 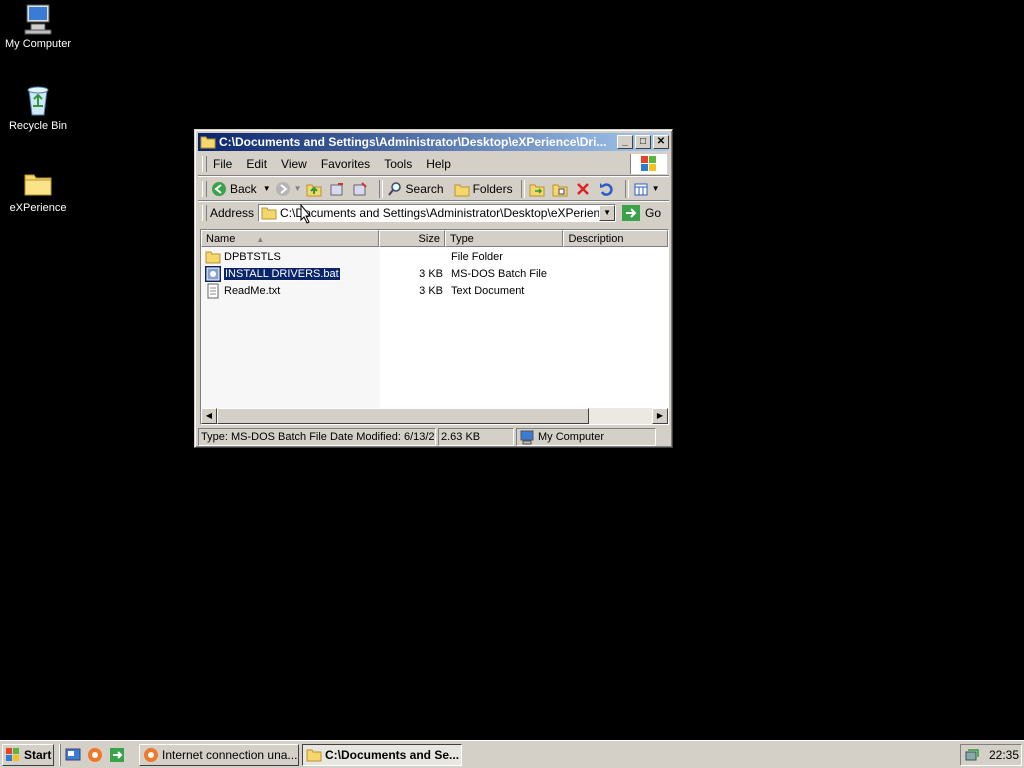 What do you see at coordinates (256, 164) in the screenshot?
I see `menu-edit: Edit` at bounding box center [256, 164].